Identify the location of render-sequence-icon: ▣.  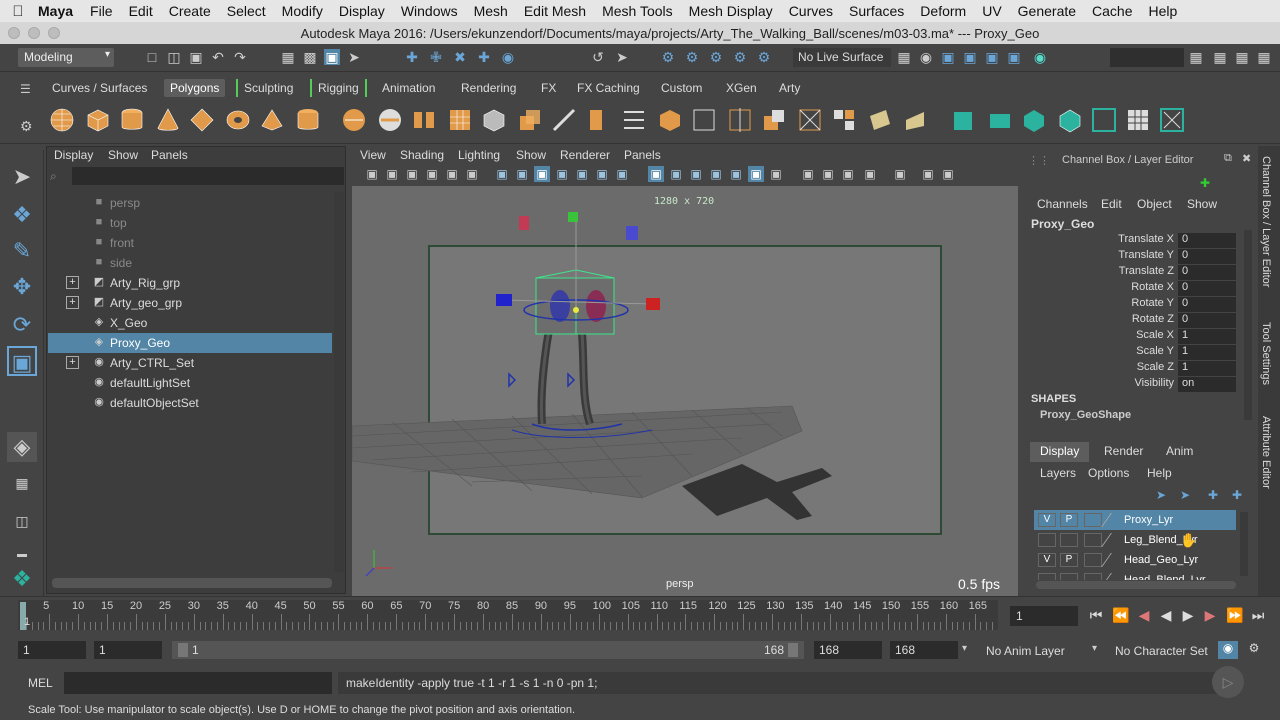
(1014, 57).